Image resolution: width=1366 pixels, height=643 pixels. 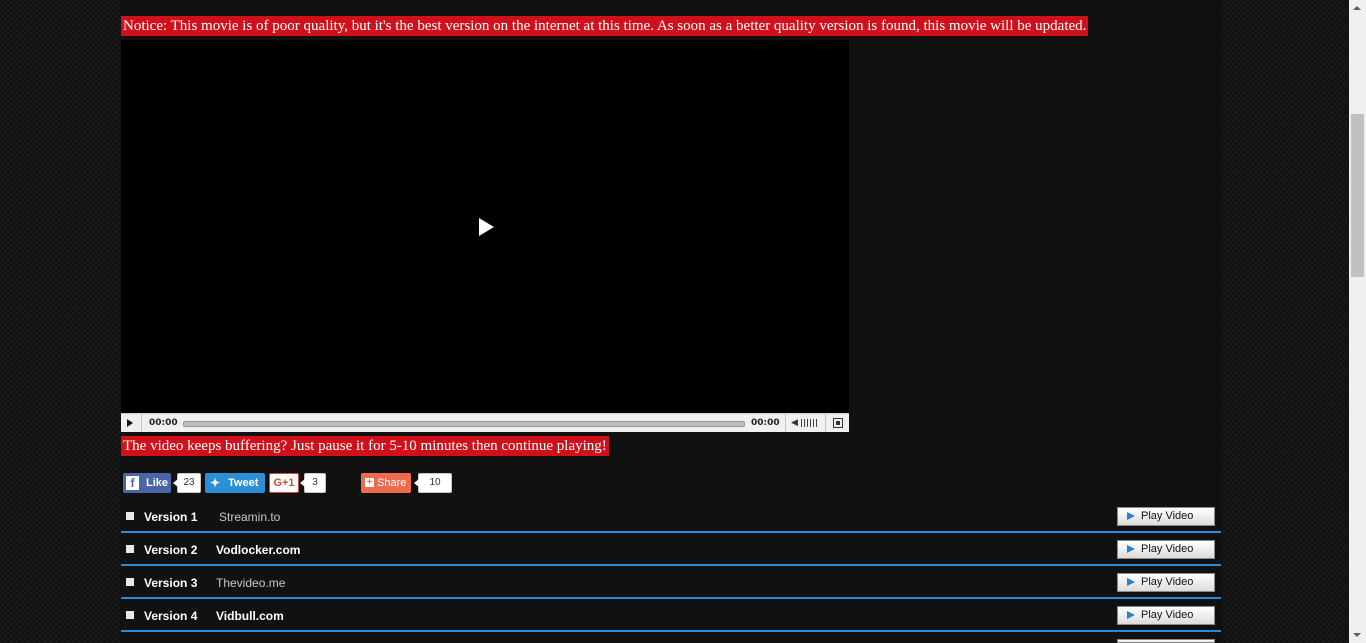 What do you see at coordinates (258, 550) in the screenshot?
I see `version-host: Vodlocker.com` at bounding box center [258, 550].